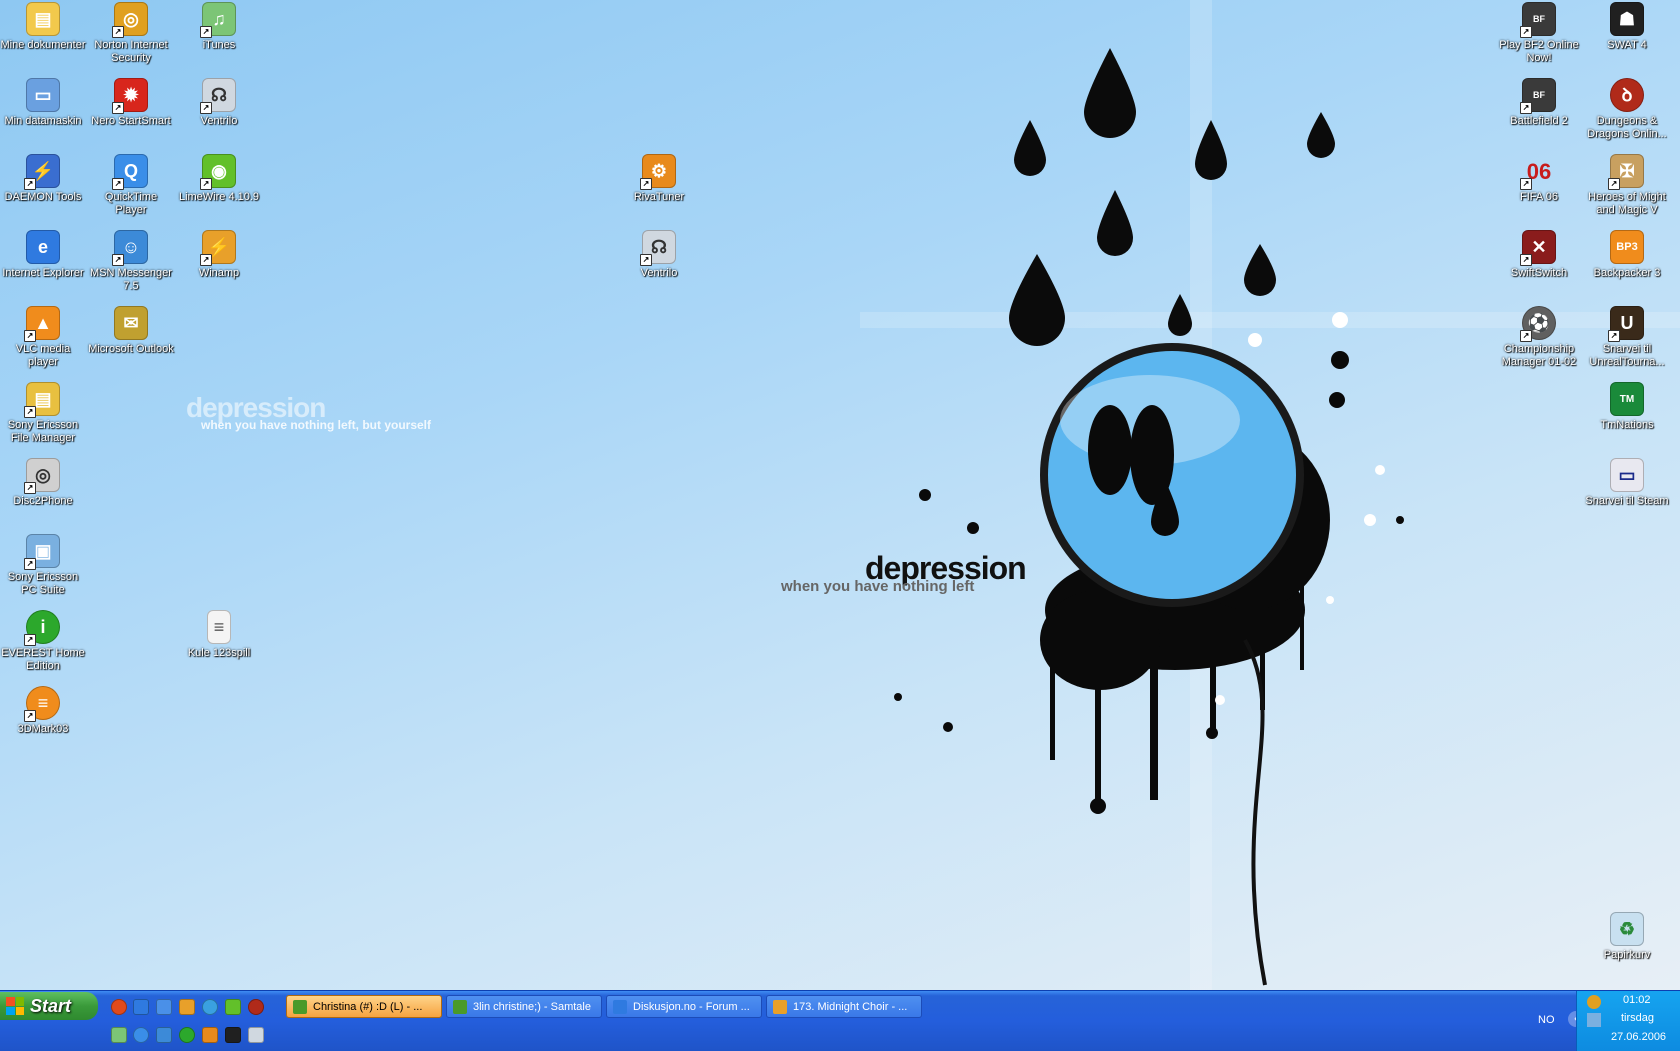 The image size is (1680, 1051). Describe the element at coordinates (131, 203) in the screenshot. I see `desktop-icon-label: QuickTime Player` at that location.